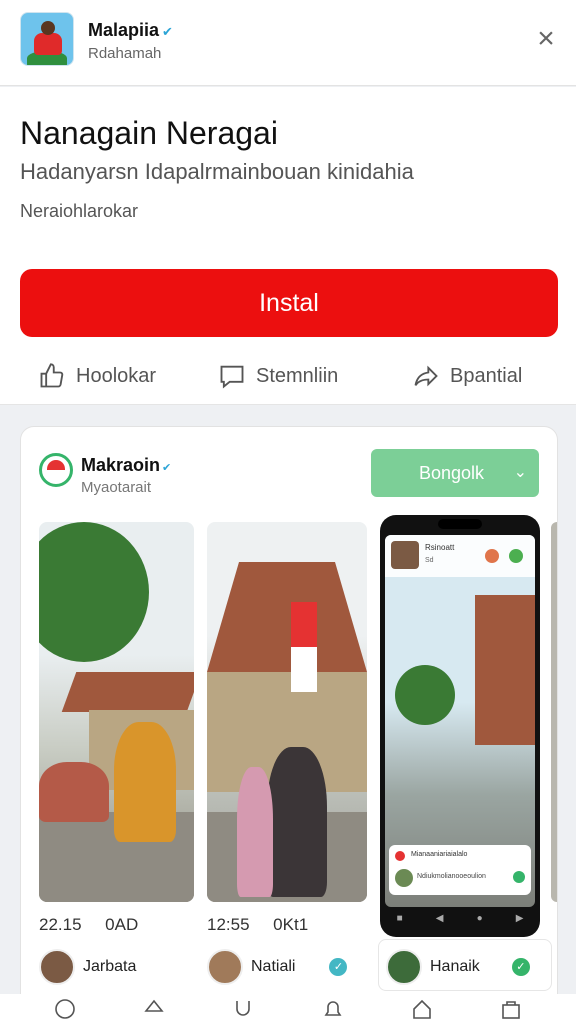 The height and width of the screenshot is (1024, 576). I want to click on developer-name: Rdahamah, so click(125, 53).